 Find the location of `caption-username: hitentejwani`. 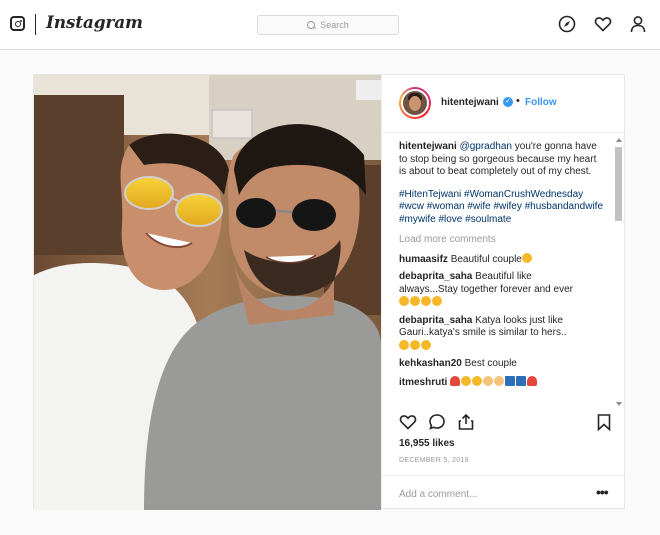

caption-username: hitentejwani is located at coordinates (428, 146).